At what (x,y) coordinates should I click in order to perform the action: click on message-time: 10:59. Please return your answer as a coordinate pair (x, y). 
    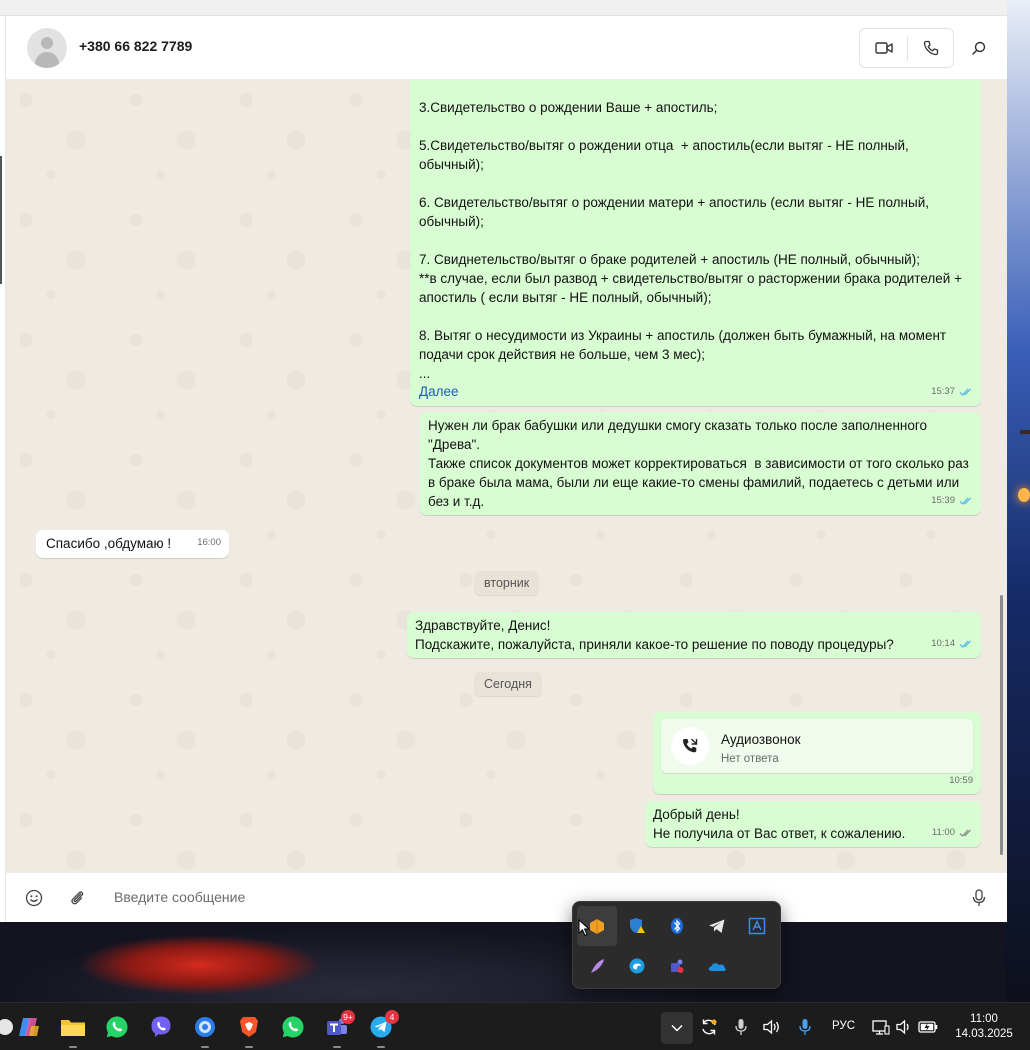
    Looking at the image, I should click on (961, 780).